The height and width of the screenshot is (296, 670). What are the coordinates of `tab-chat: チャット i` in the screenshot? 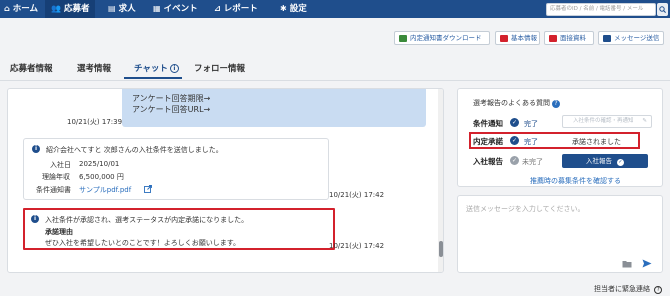 It's located at (156, 68).